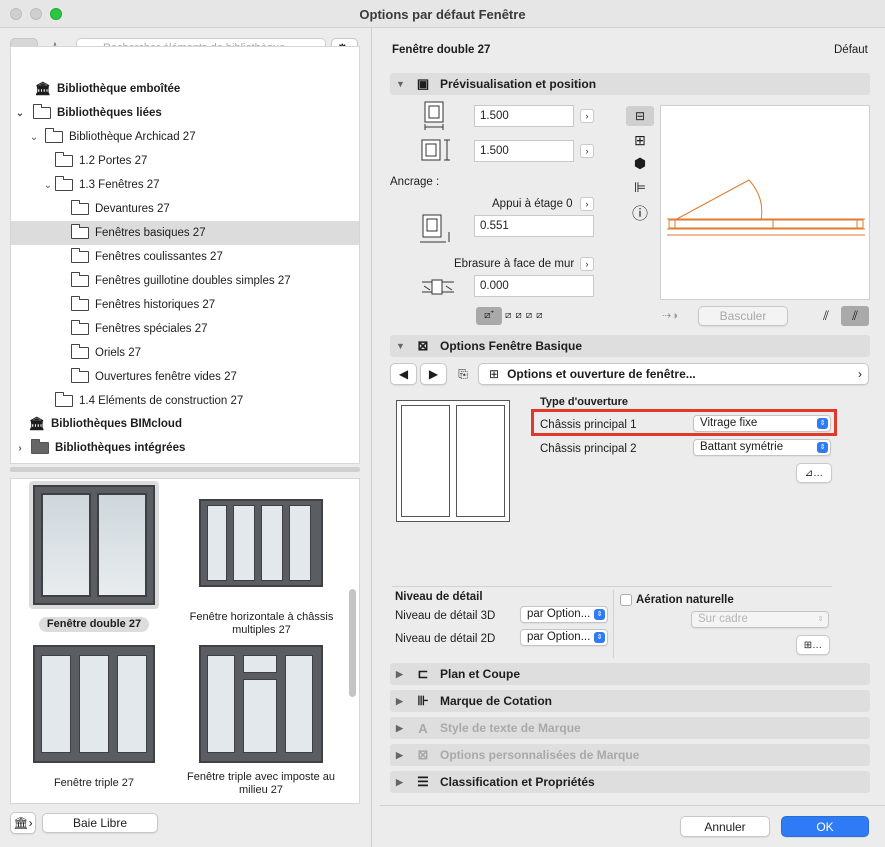 The width and height of the screenshot is (885, 847). I want to click on element-name: Fenêtre double 27, so click(441, 50).